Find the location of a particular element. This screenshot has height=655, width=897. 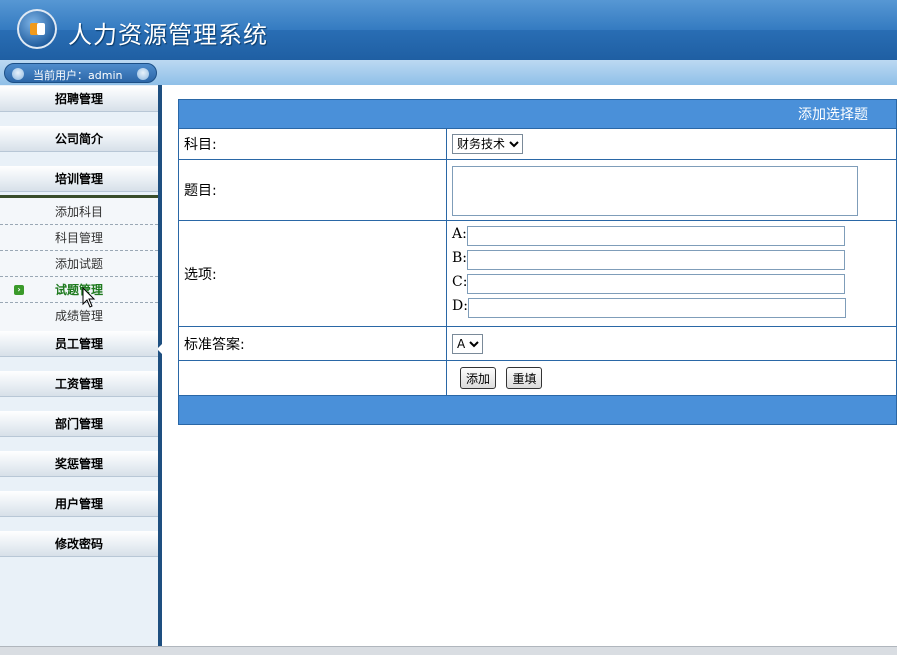

option-row-d: D: is located at coordinates (671, 309).